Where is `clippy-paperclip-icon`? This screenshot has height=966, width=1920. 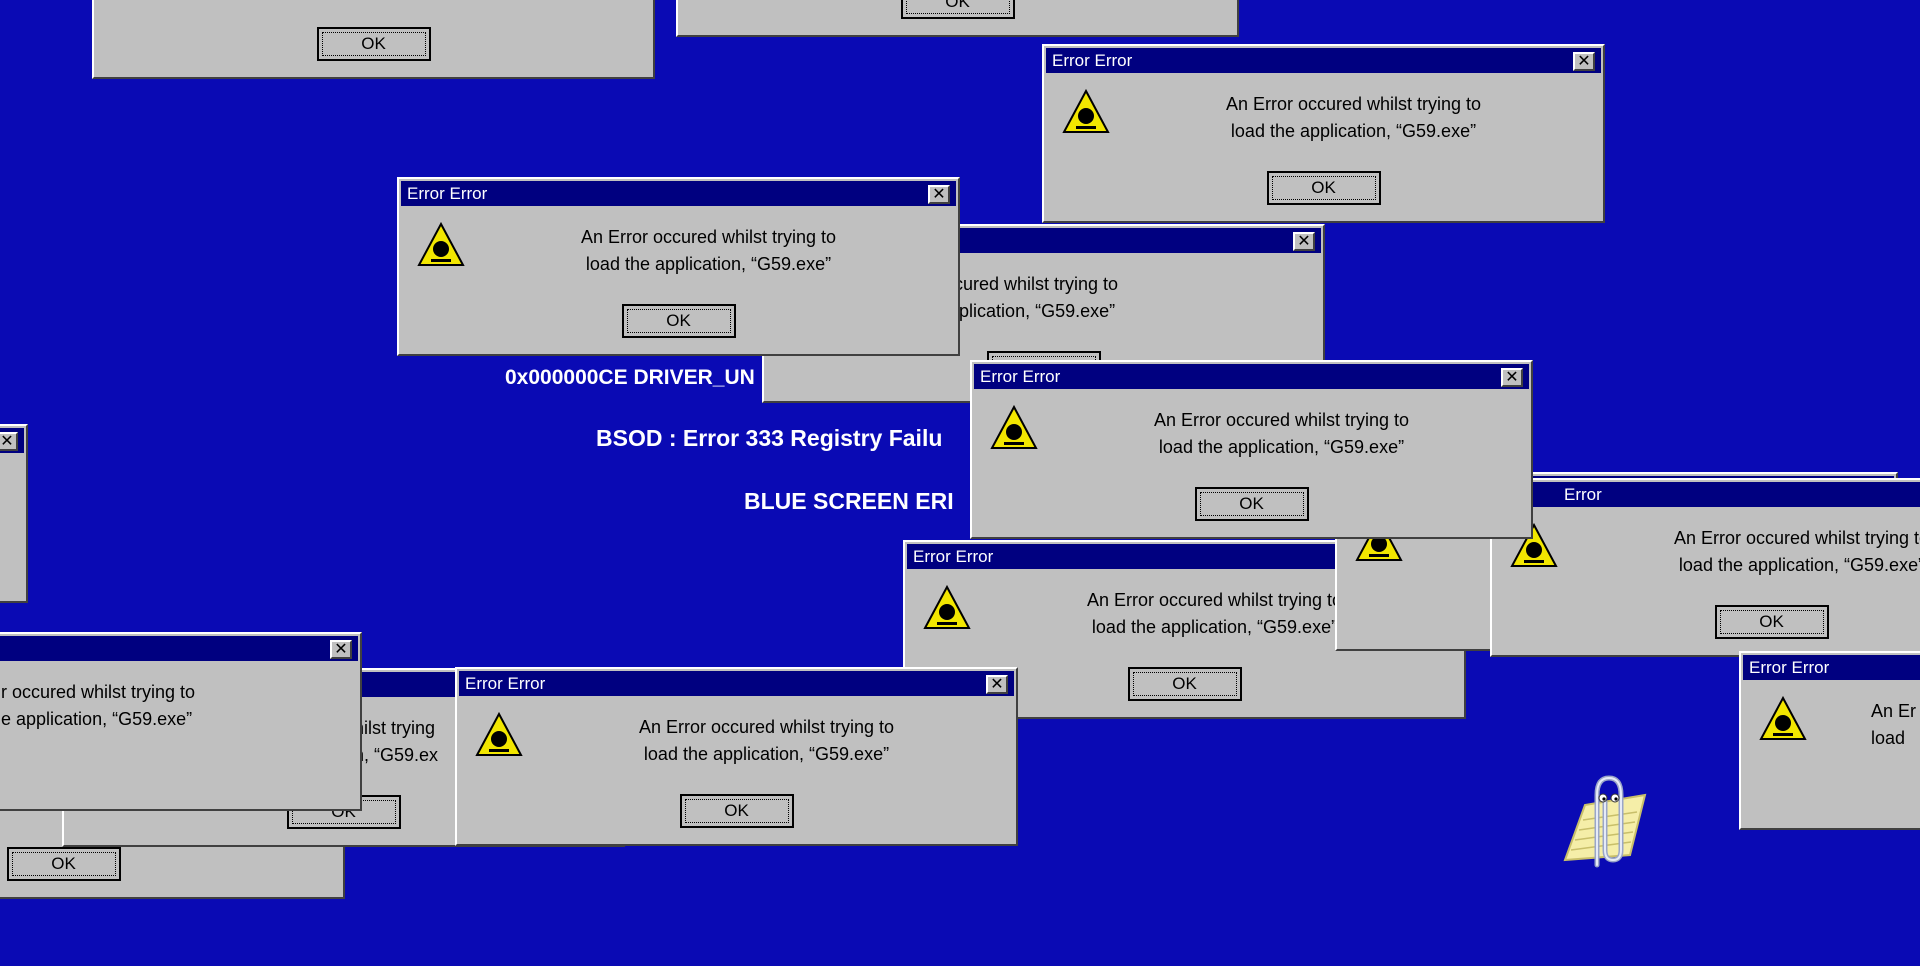
clippy-paperclip-icon is located at coordinates (1600, 820).